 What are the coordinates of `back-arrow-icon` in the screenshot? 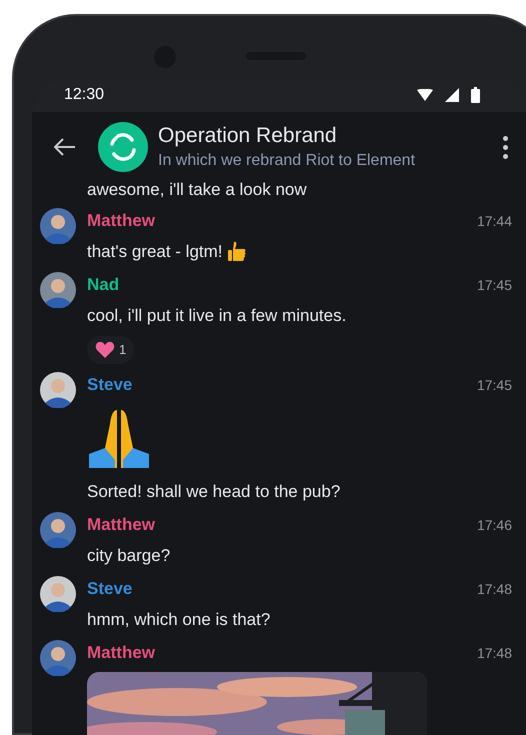 It's located at (65, 147).